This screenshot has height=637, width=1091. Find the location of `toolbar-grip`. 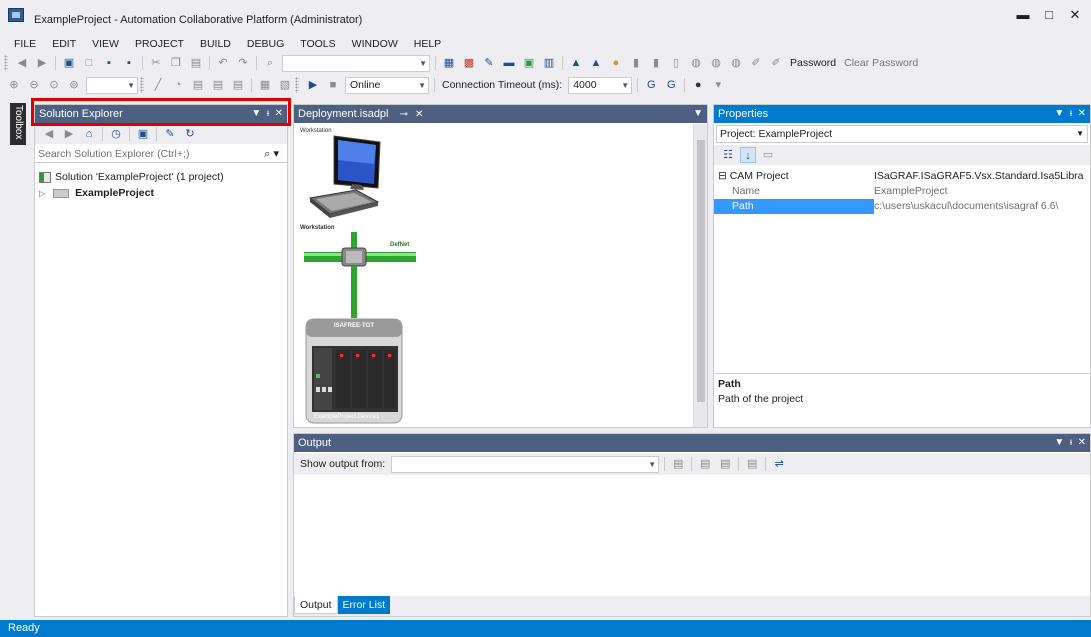

toolbar-grip is located at coordinates (6, 63).